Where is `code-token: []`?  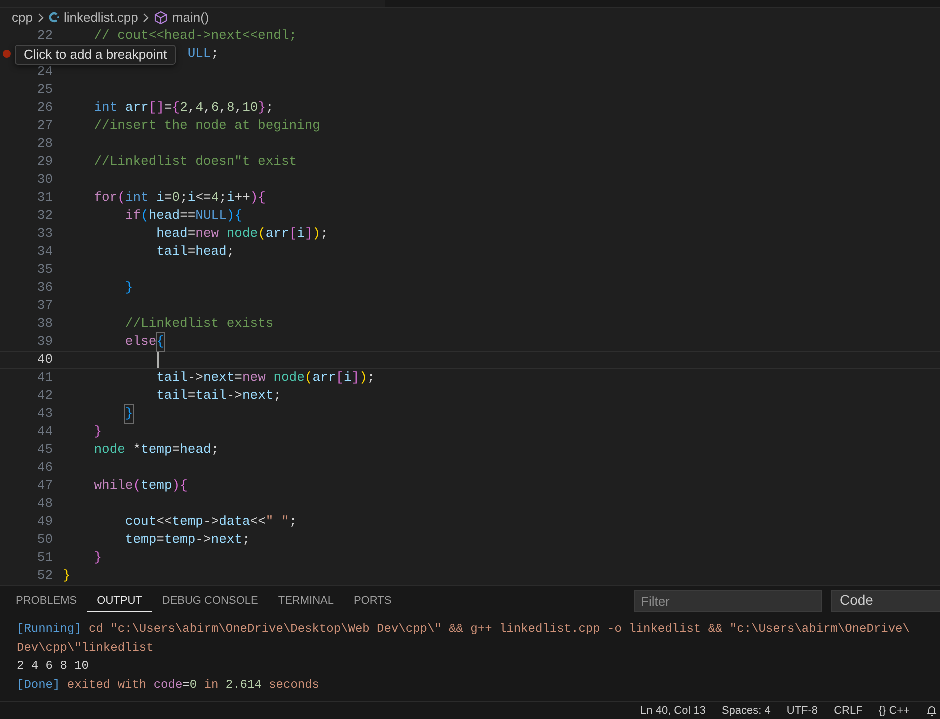 code-token: [] is located at coordinates (156, 108).